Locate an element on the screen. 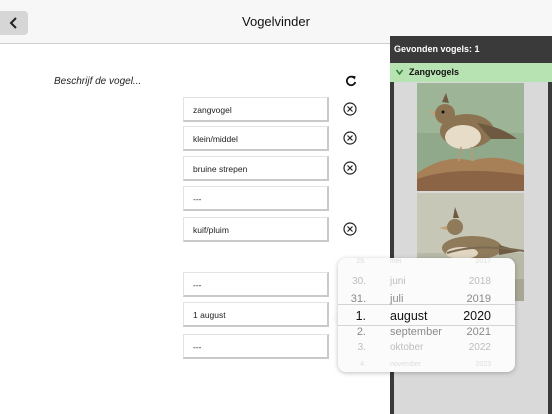 This screenshot has width=552, height=414. picker-month: oktober is located at coordinates (406, 347).